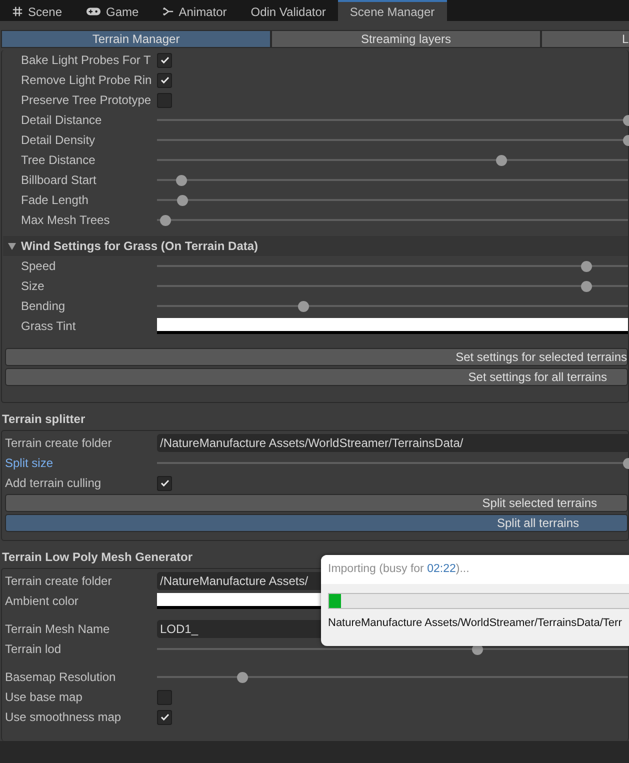 This screenshot has height=763, width=629. Describe the element at coordinates (29, 463) in the screenshot. I see `field-label: Split size` at that location.